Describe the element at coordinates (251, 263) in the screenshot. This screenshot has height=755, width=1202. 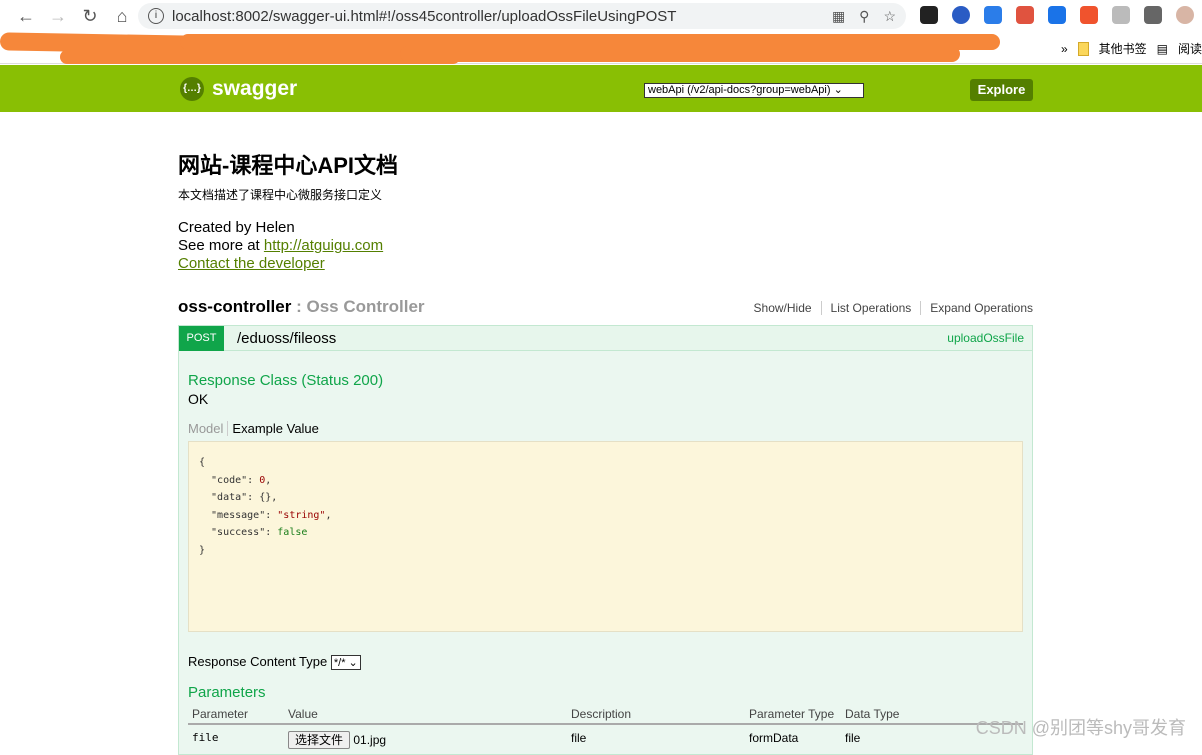
I see `contact-link: Contact the developer` at that location.